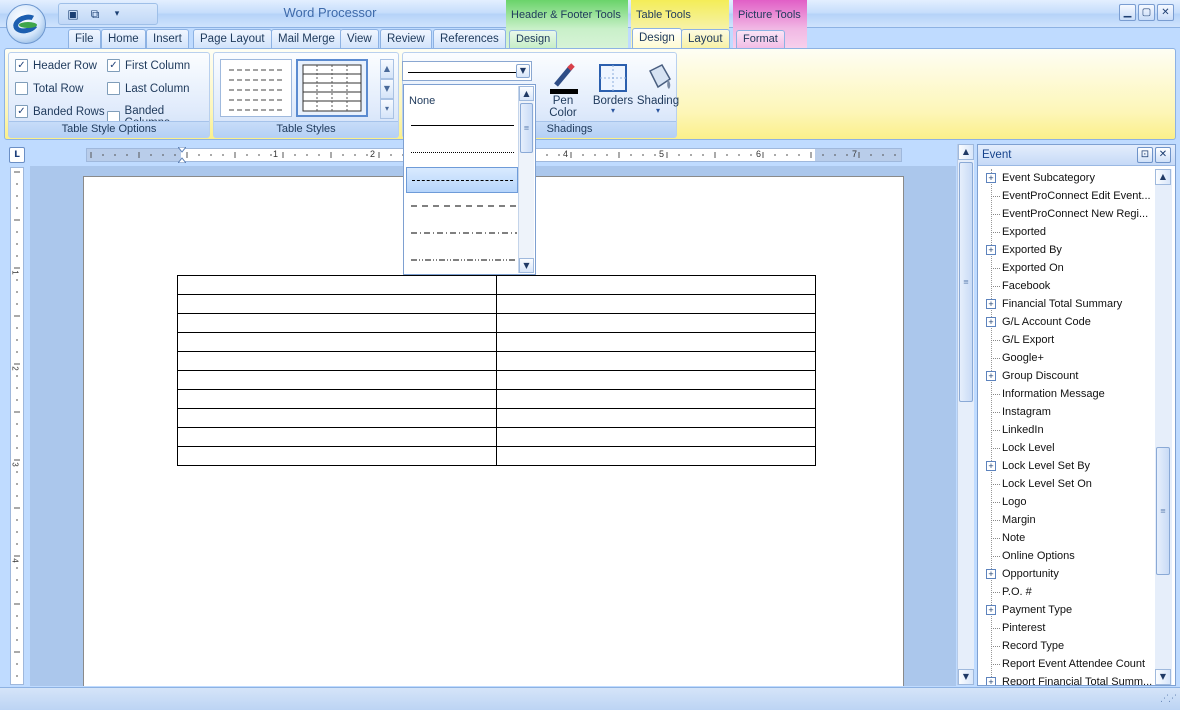 This screenshot has height=710, width=1180. What do you see at coordinates (1066, 394) in the screenshot?
I see `tree-item: Information Message` at bounding box center [1066, 394].